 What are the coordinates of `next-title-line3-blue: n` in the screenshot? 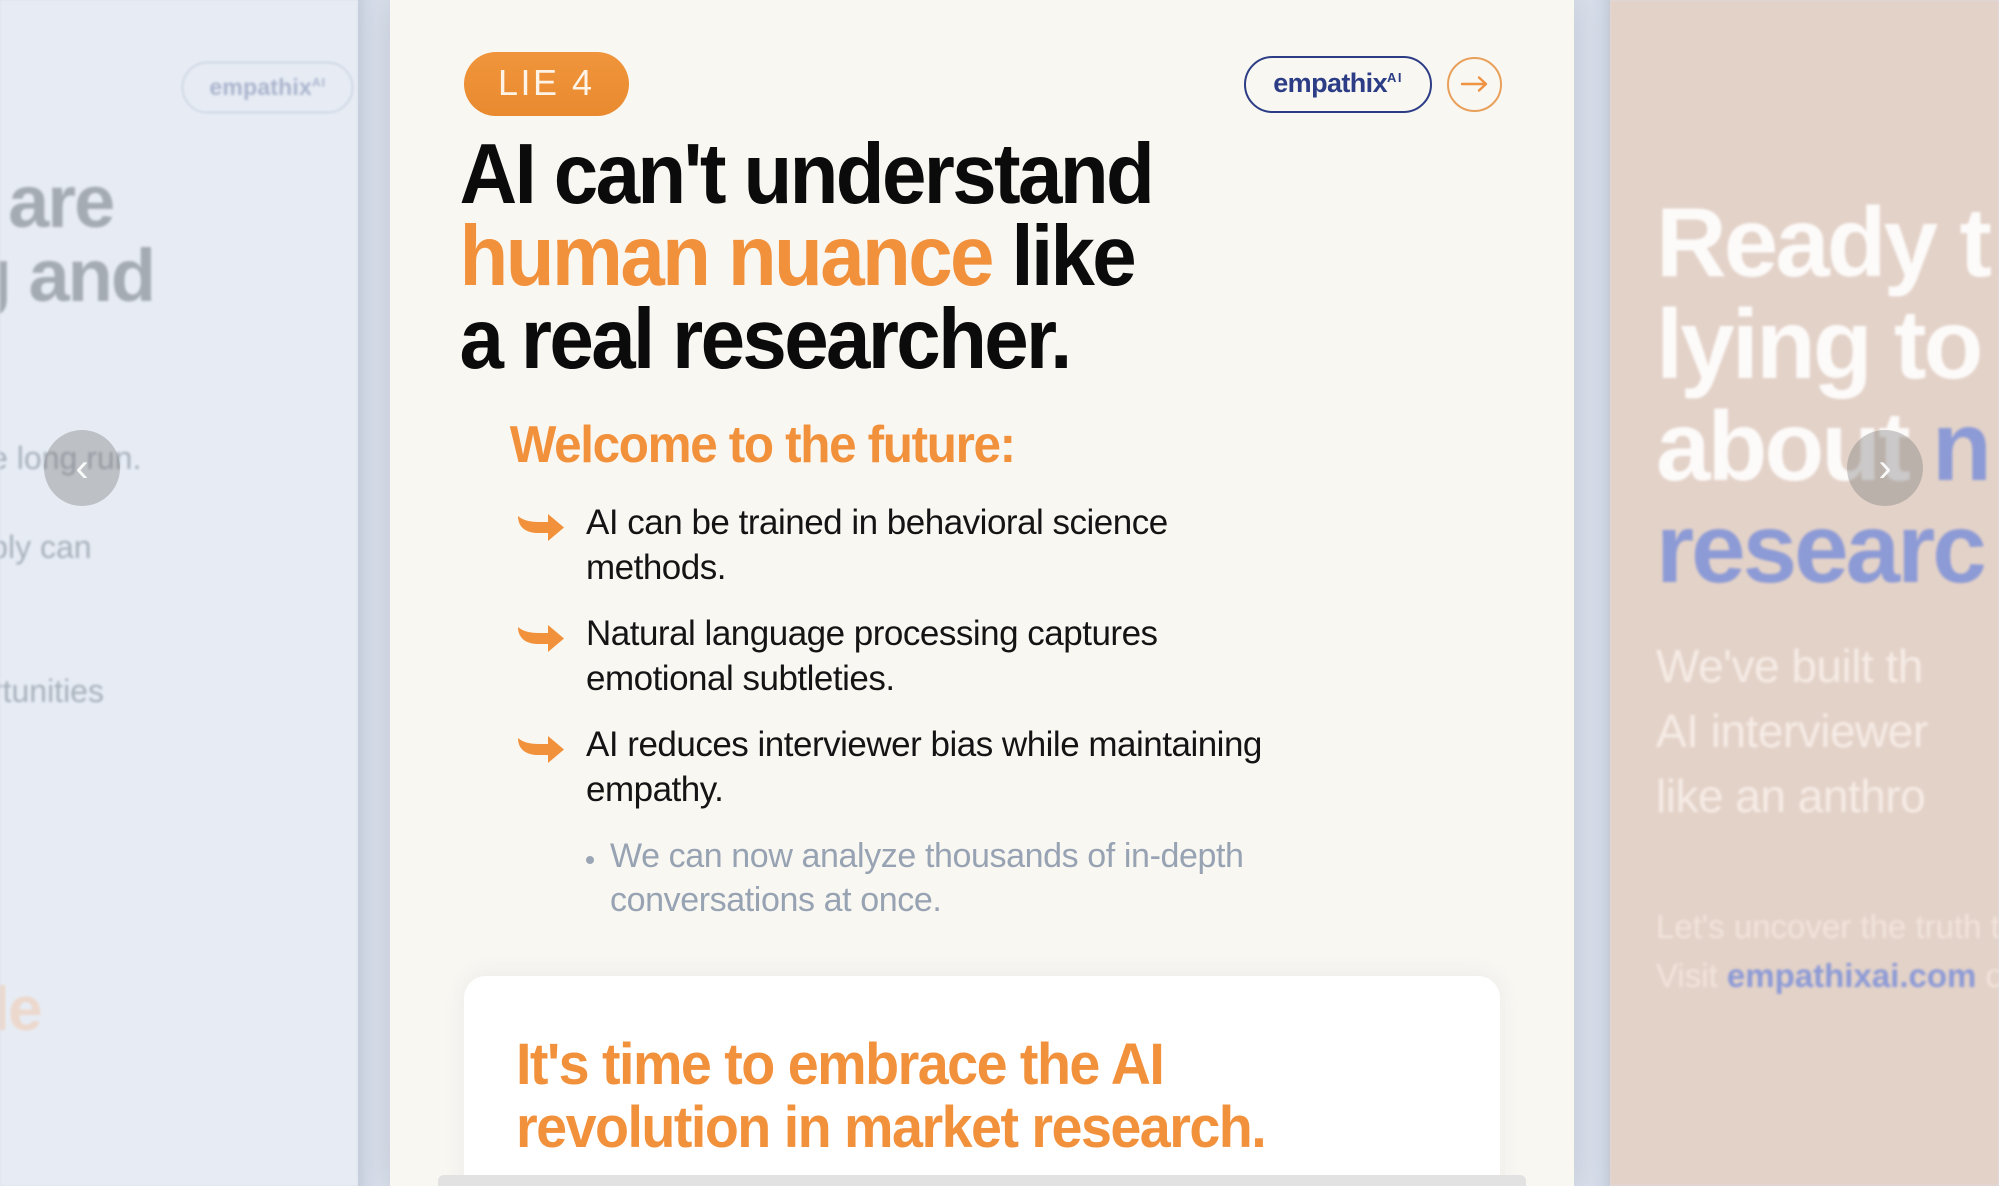 It's located at (1961, 445).